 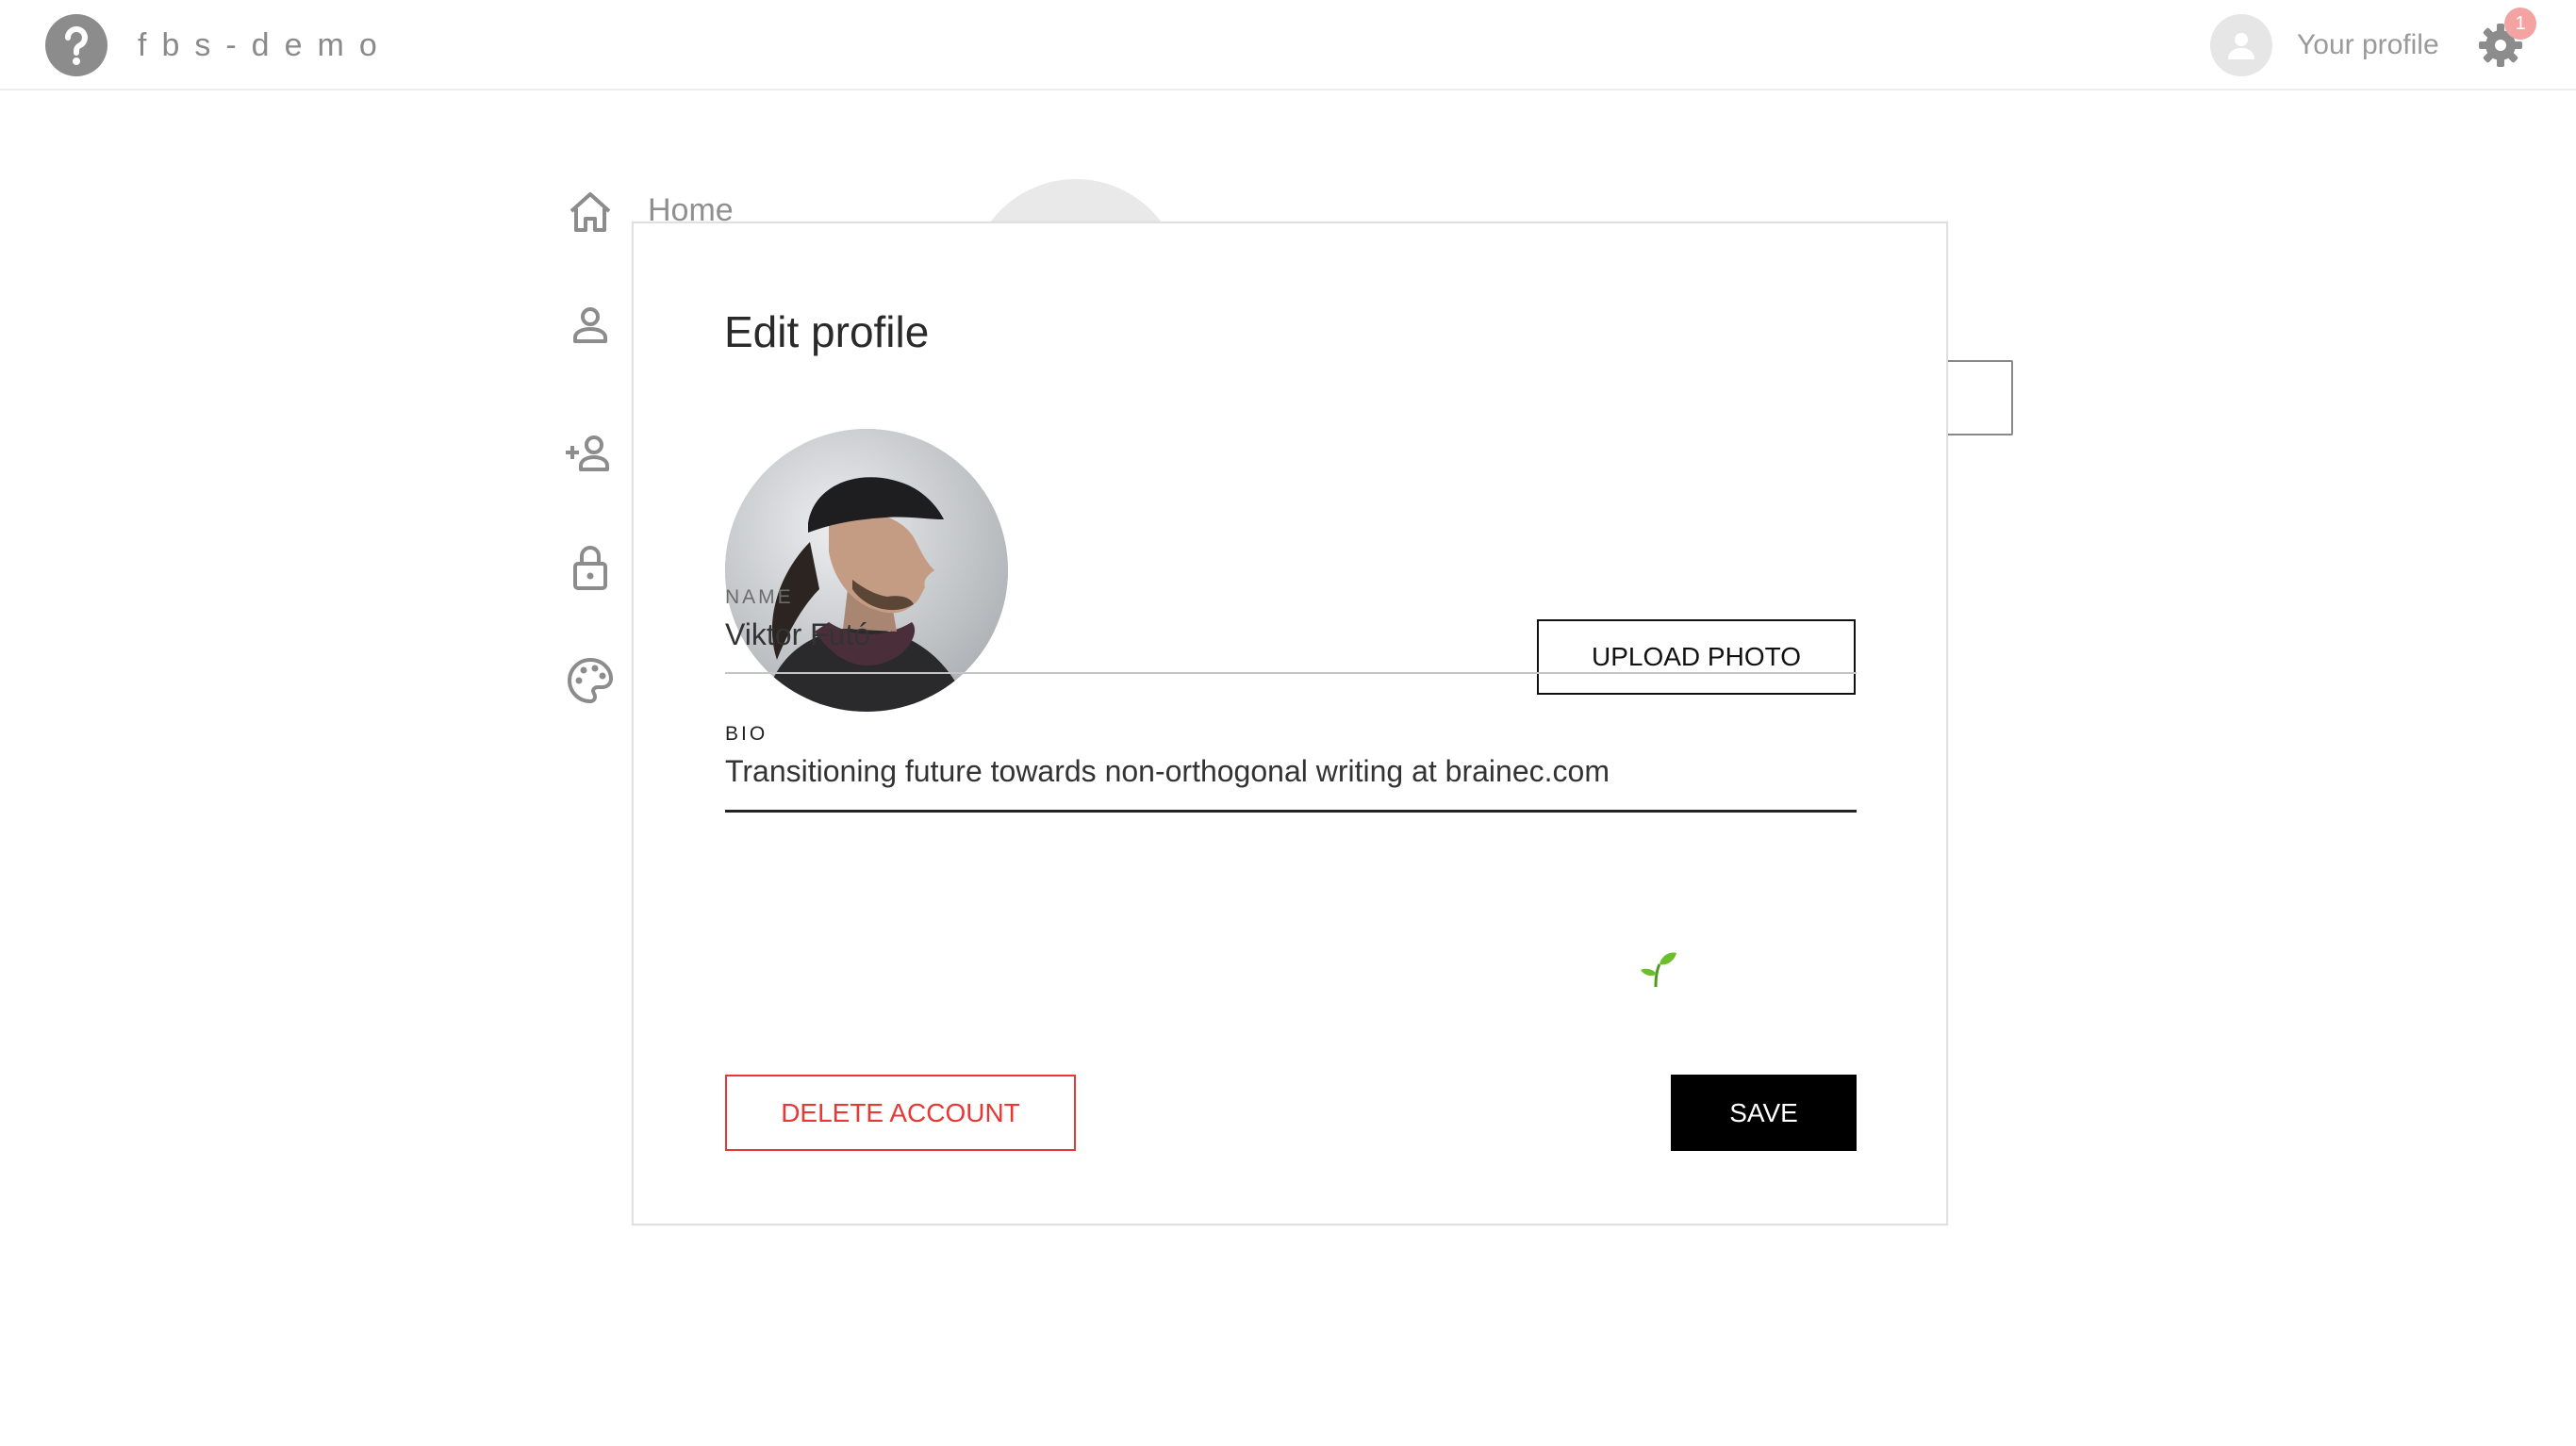 I want to click on top-bar: fbs-demo Your profile 1, so click(x=1288, y=45).